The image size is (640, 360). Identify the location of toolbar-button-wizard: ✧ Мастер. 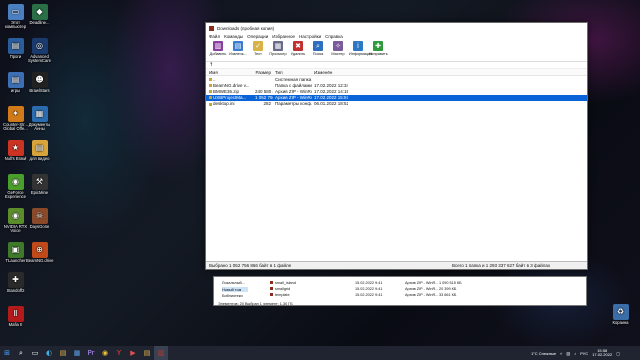
(338, 48).